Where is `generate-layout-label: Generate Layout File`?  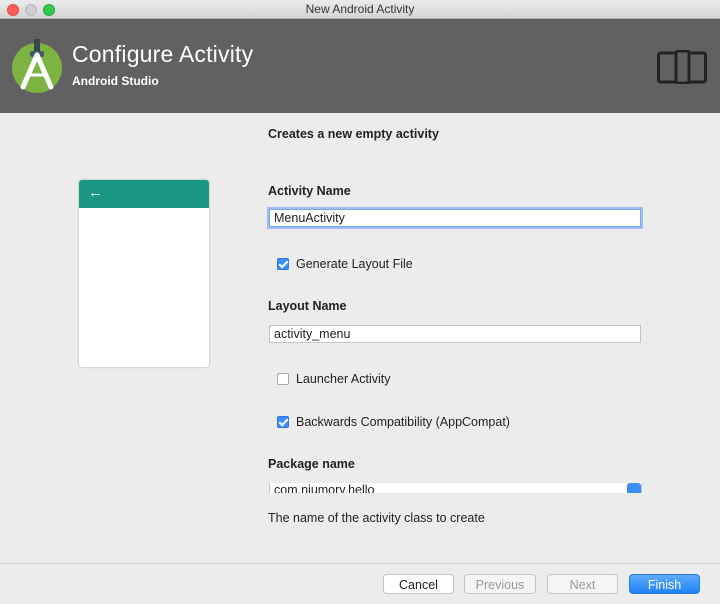 generate-layout-label: Generate Layout File is located at coordinates (354, 264).